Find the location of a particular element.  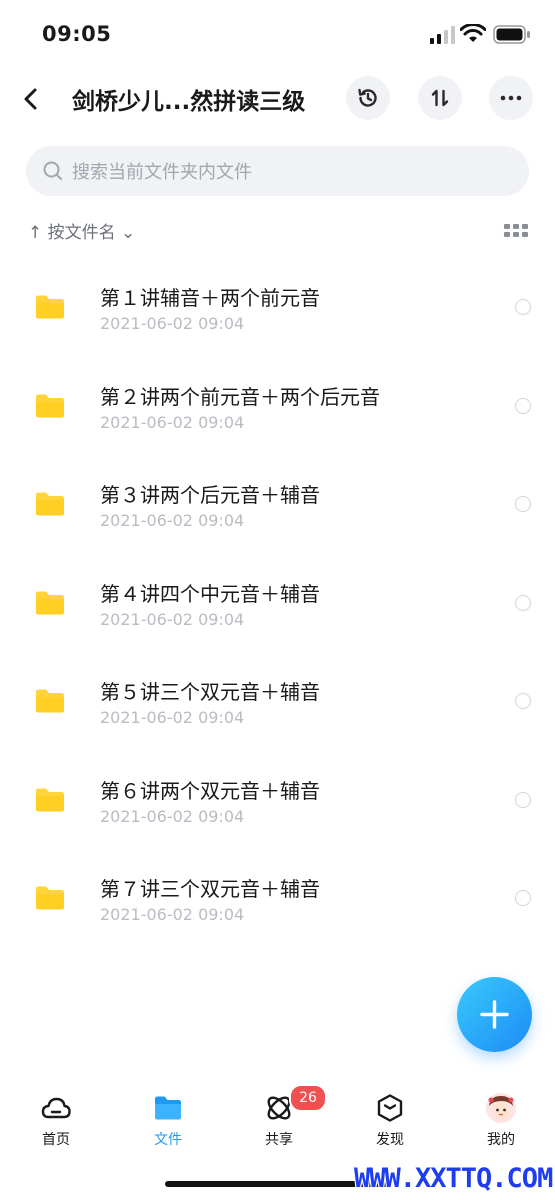

list-item: 第２讲两个前元音＋两个后元音 2021-06-02 09:04 is located at coordinates (277, 406).